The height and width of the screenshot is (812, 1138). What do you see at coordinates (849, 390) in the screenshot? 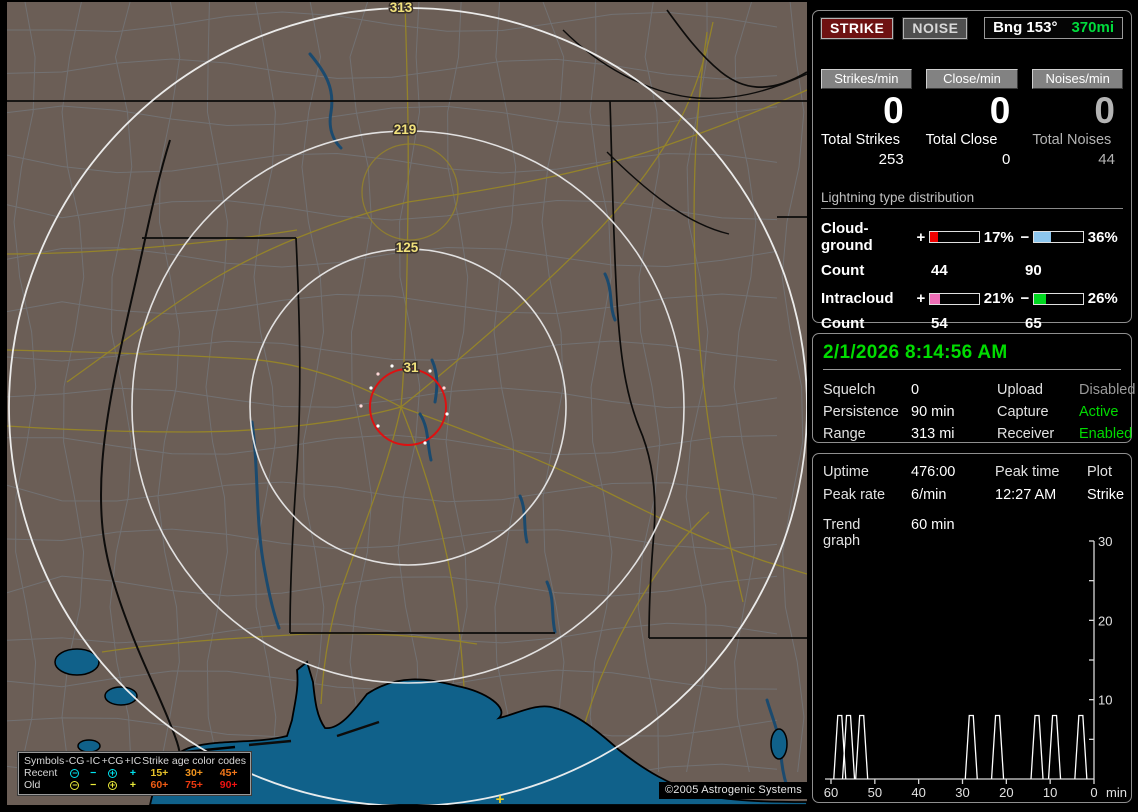
I see `squelch-label: Squelch` at bounding box center [849, 390].